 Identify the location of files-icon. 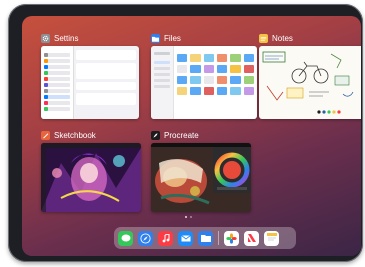
(205, 238).